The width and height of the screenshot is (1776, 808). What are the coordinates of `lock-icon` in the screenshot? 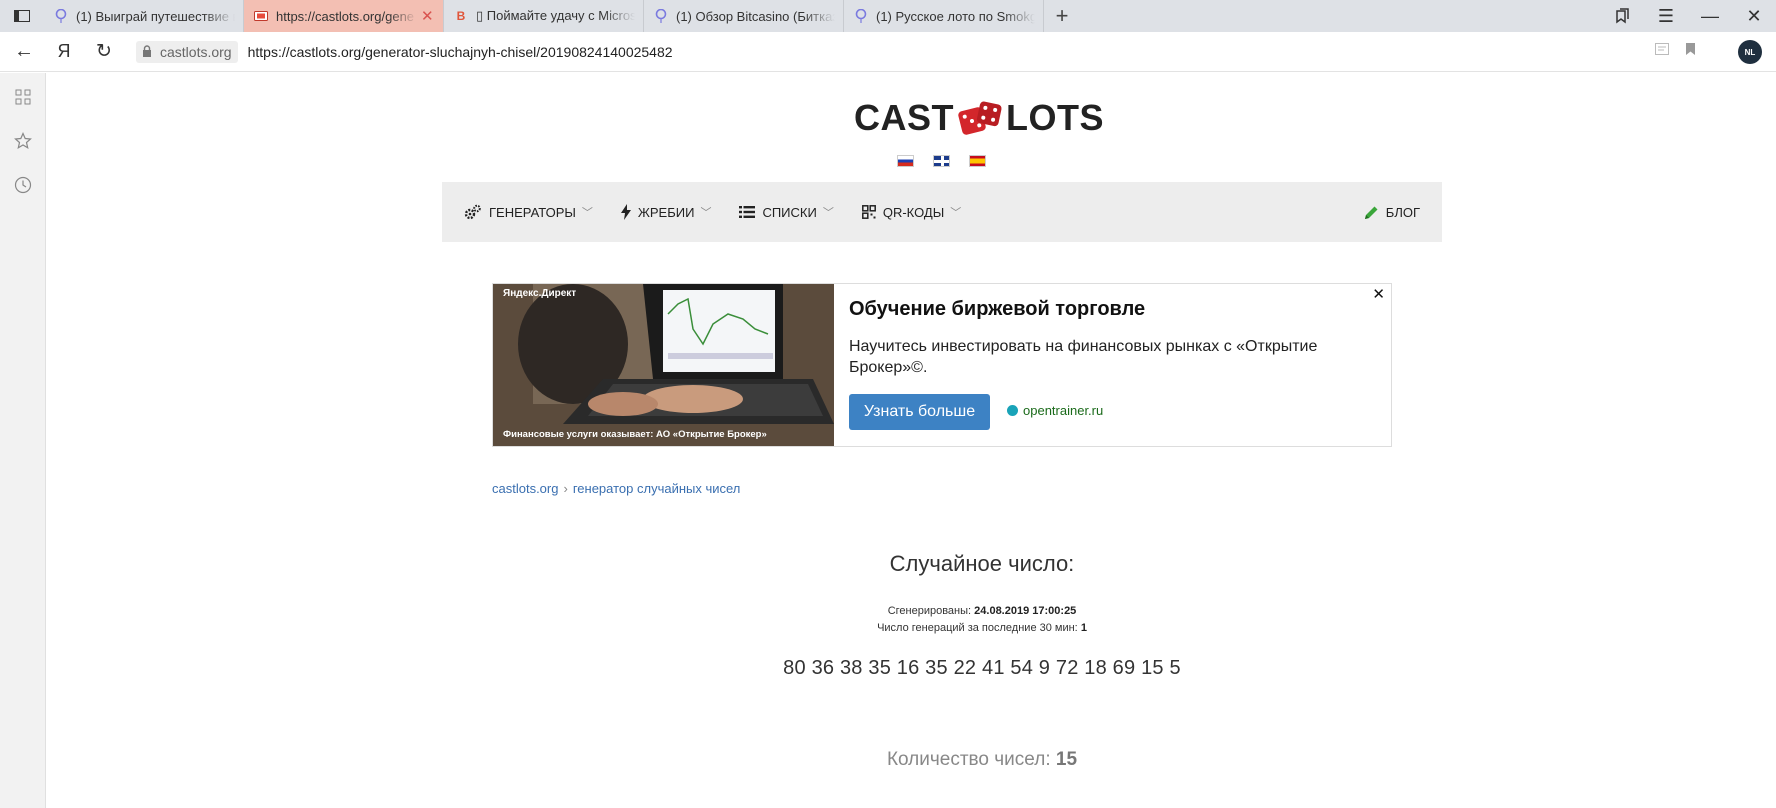 It's located at (147, 52).